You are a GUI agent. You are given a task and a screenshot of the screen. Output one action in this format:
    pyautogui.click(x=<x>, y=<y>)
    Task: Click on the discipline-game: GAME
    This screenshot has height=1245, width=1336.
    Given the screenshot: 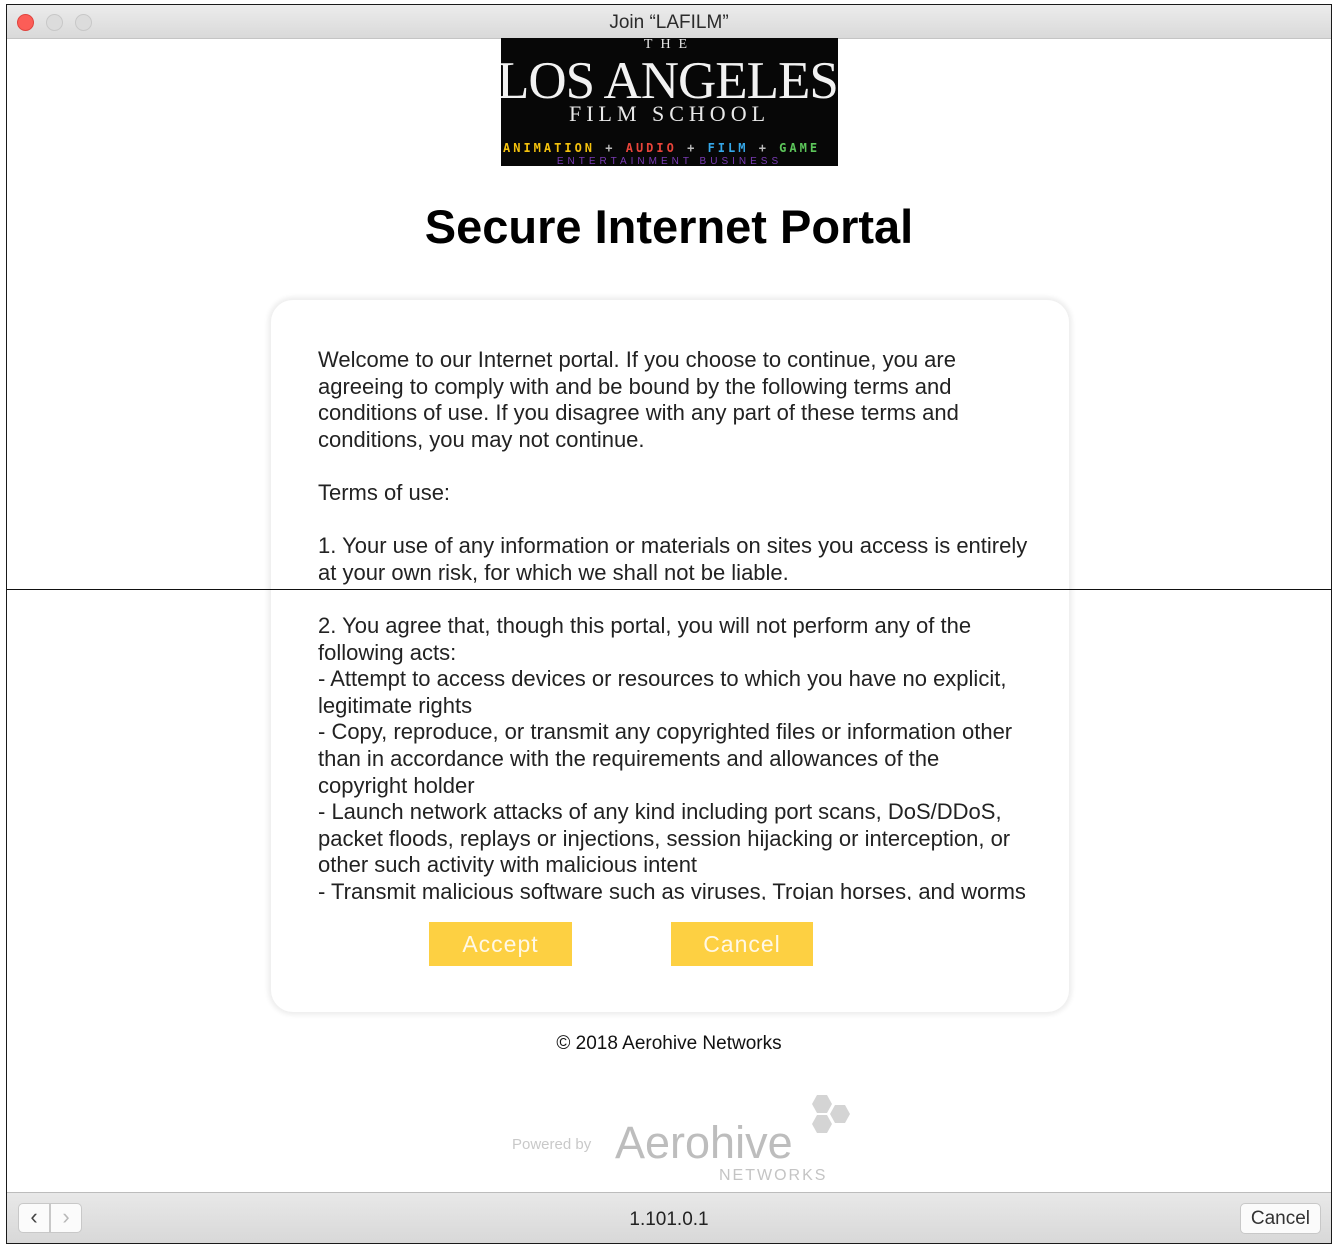 What is the action you would take?
    pyautogui.click(x=800, y=148)
    